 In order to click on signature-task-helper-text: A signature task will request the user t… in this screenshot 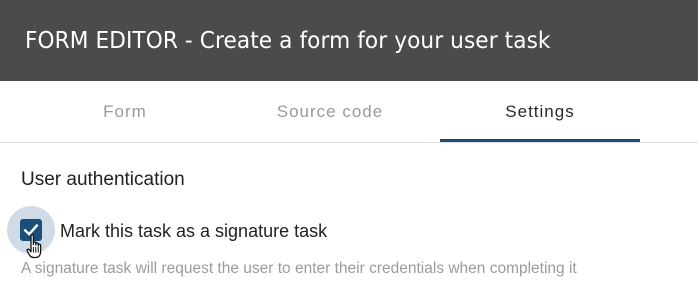, I will do `click(299, 268)`.